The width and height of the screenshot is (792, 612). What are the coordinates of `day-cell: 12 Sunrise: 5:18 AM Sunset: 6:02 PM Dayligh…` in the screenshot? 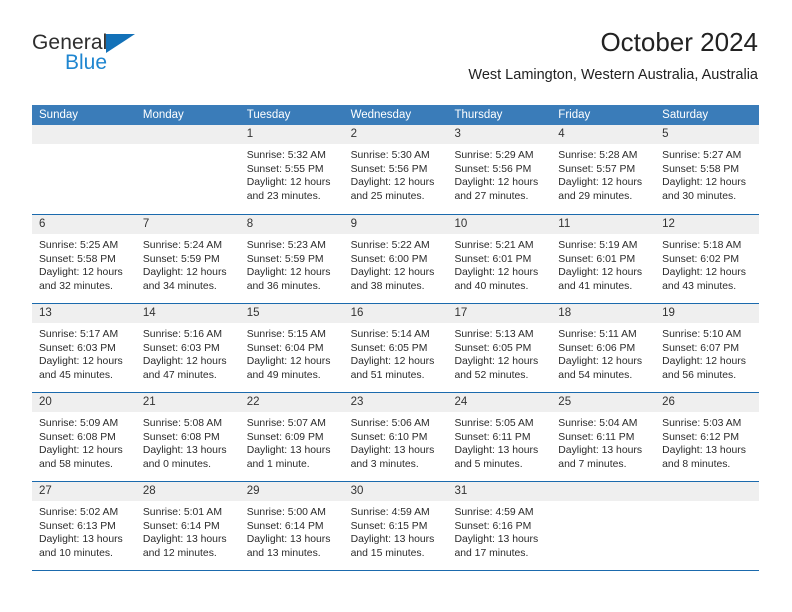 It's located at (707, 259).